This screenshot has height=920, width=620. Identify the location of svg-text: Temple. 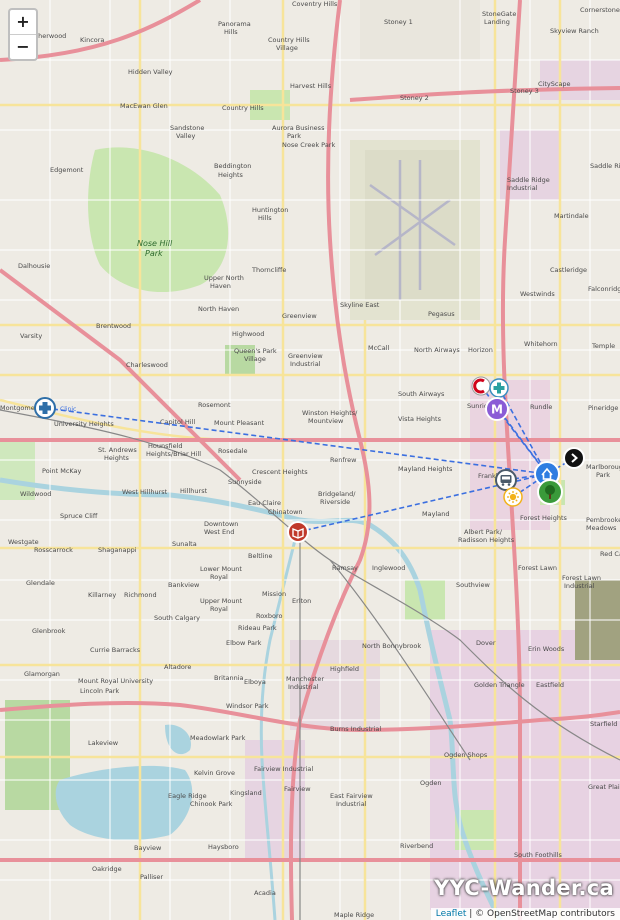
(603, 346).